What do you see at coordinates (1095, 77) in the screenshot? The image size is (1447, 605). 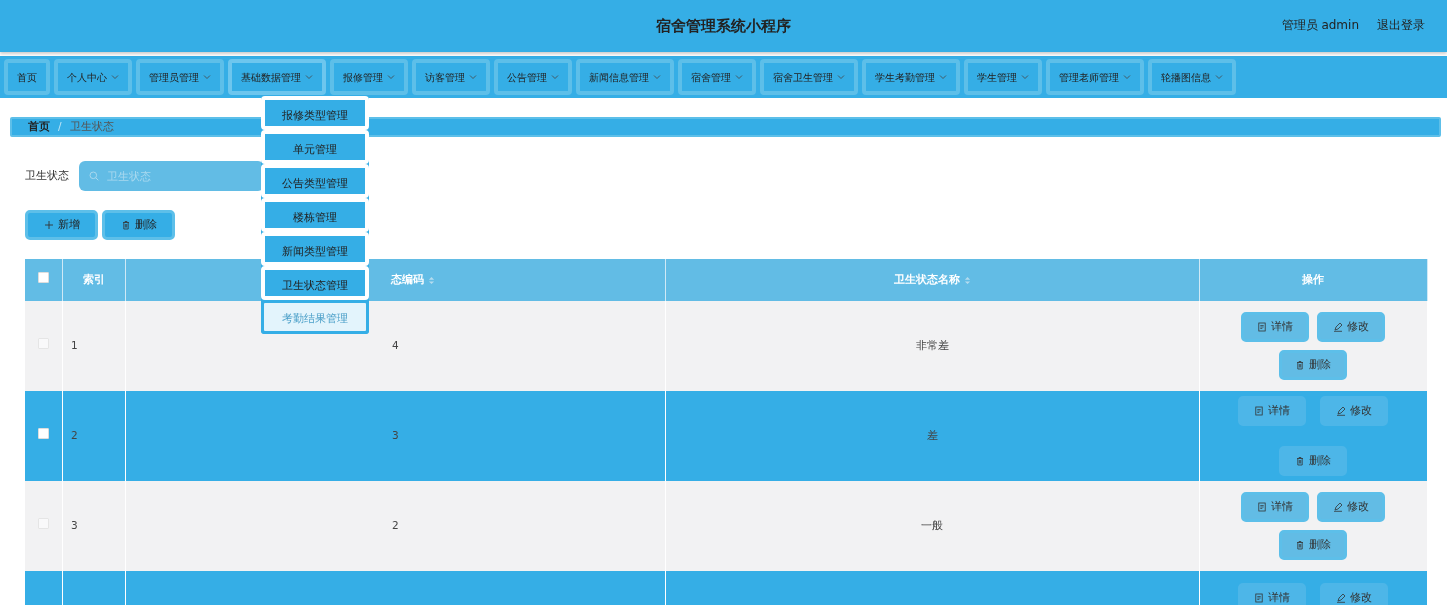 I see `nav-tab: 管理老师管理` at bounding box center [1095, 77].